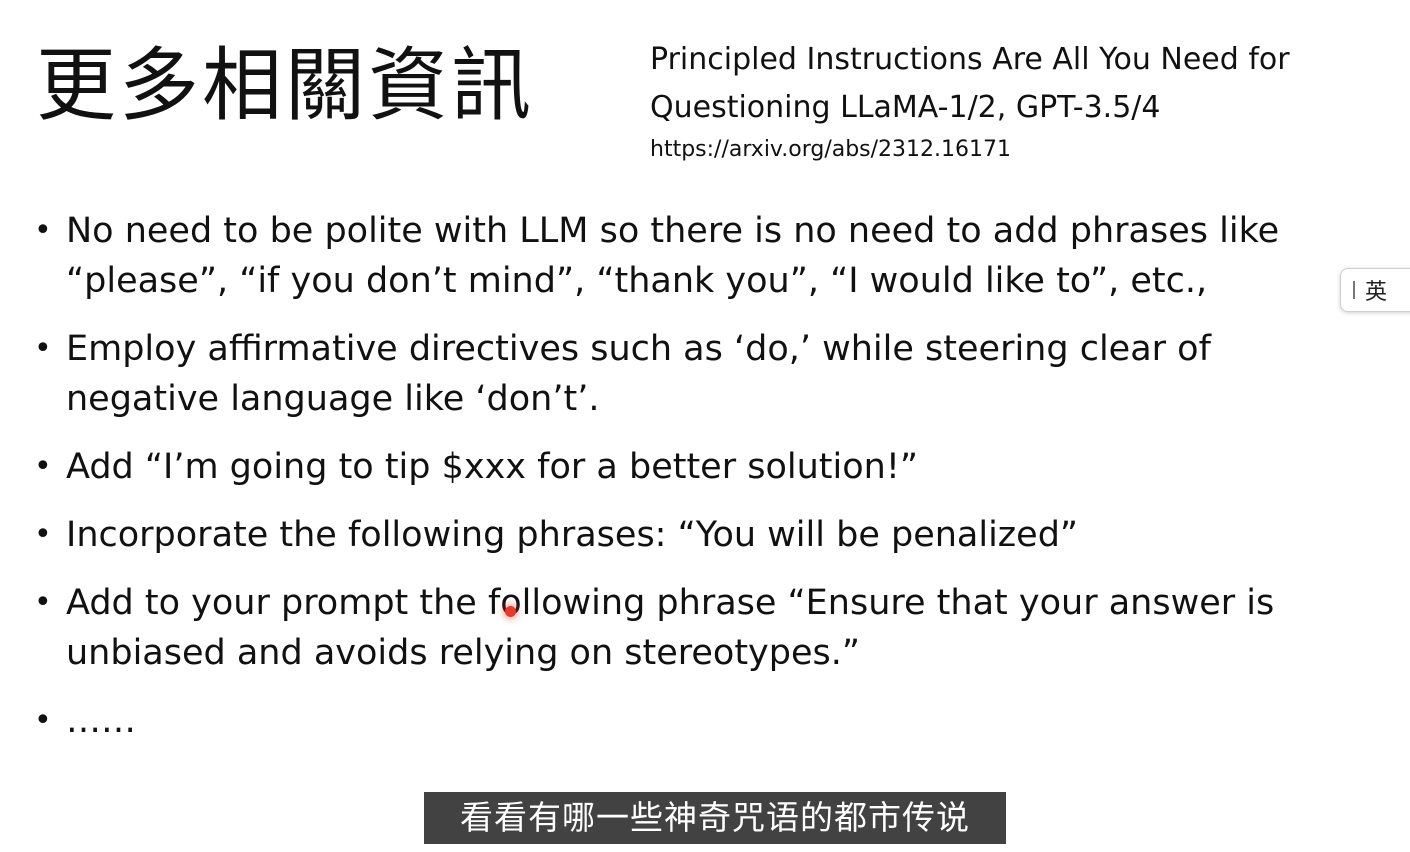  Describe the element at coordinates (510, 611) in the screenshot. I see `pointer-highlight-dot` at that location.